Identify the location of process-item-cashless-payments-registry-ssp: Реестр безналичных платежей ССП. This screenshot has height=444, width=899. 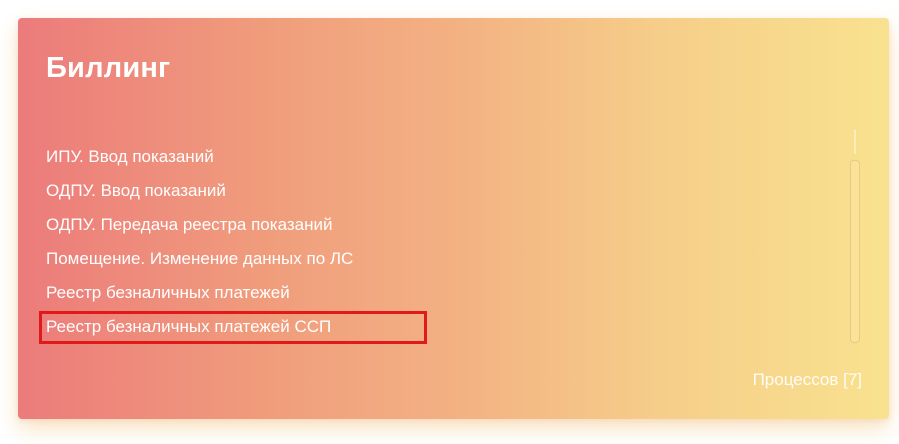
(233, 327).